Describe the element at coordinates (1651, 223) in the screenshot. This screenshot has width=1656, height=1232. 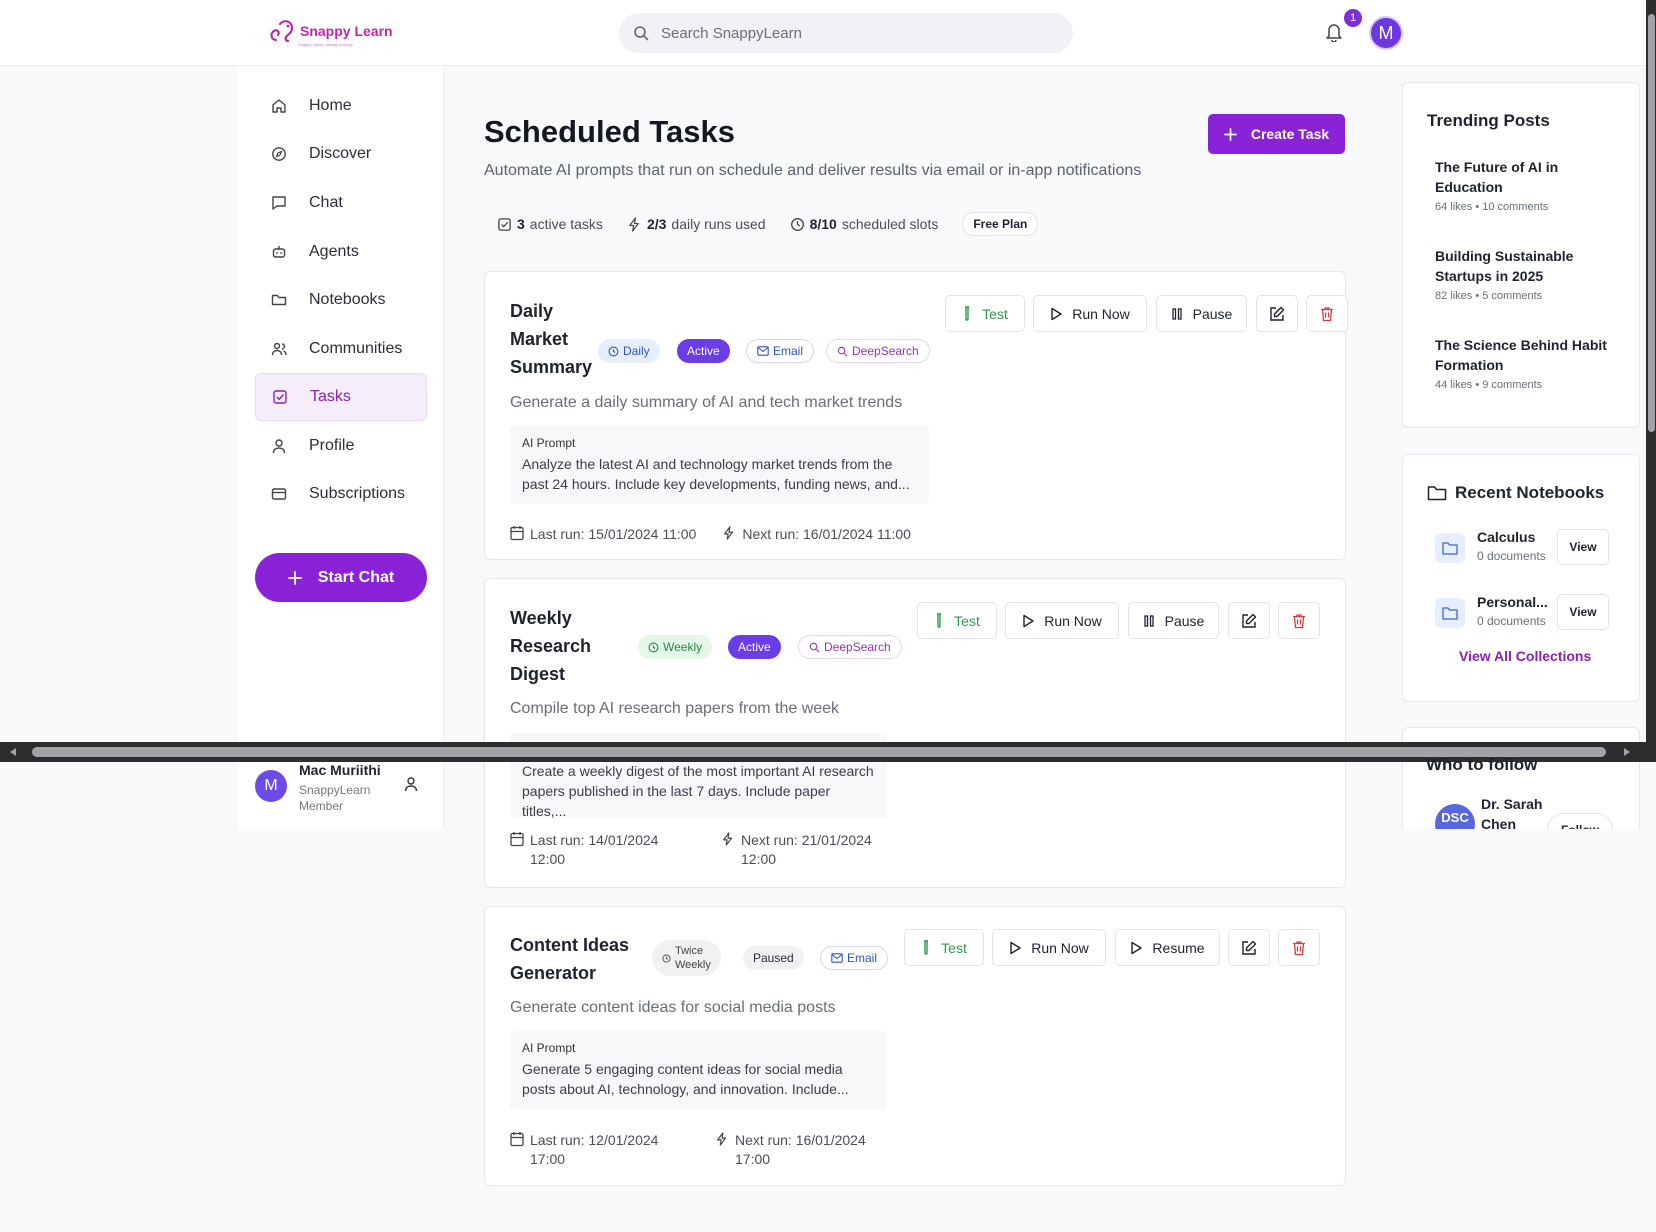
I see `vertical-scroll-thumb` at that location.